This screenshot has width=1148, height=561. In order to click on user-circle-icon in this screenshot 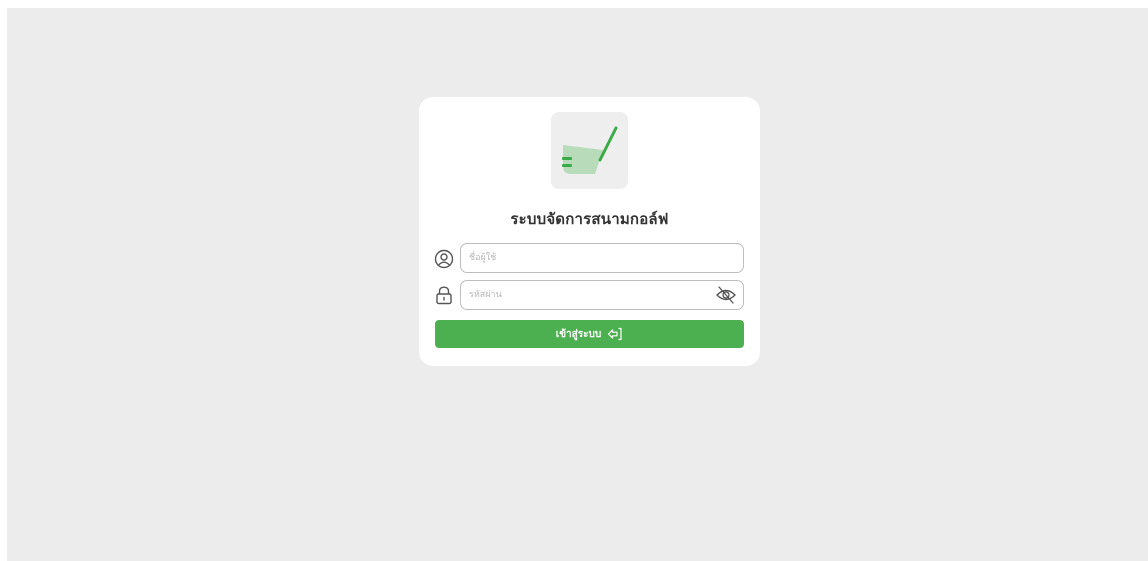, I will do `click(444, 259)`.